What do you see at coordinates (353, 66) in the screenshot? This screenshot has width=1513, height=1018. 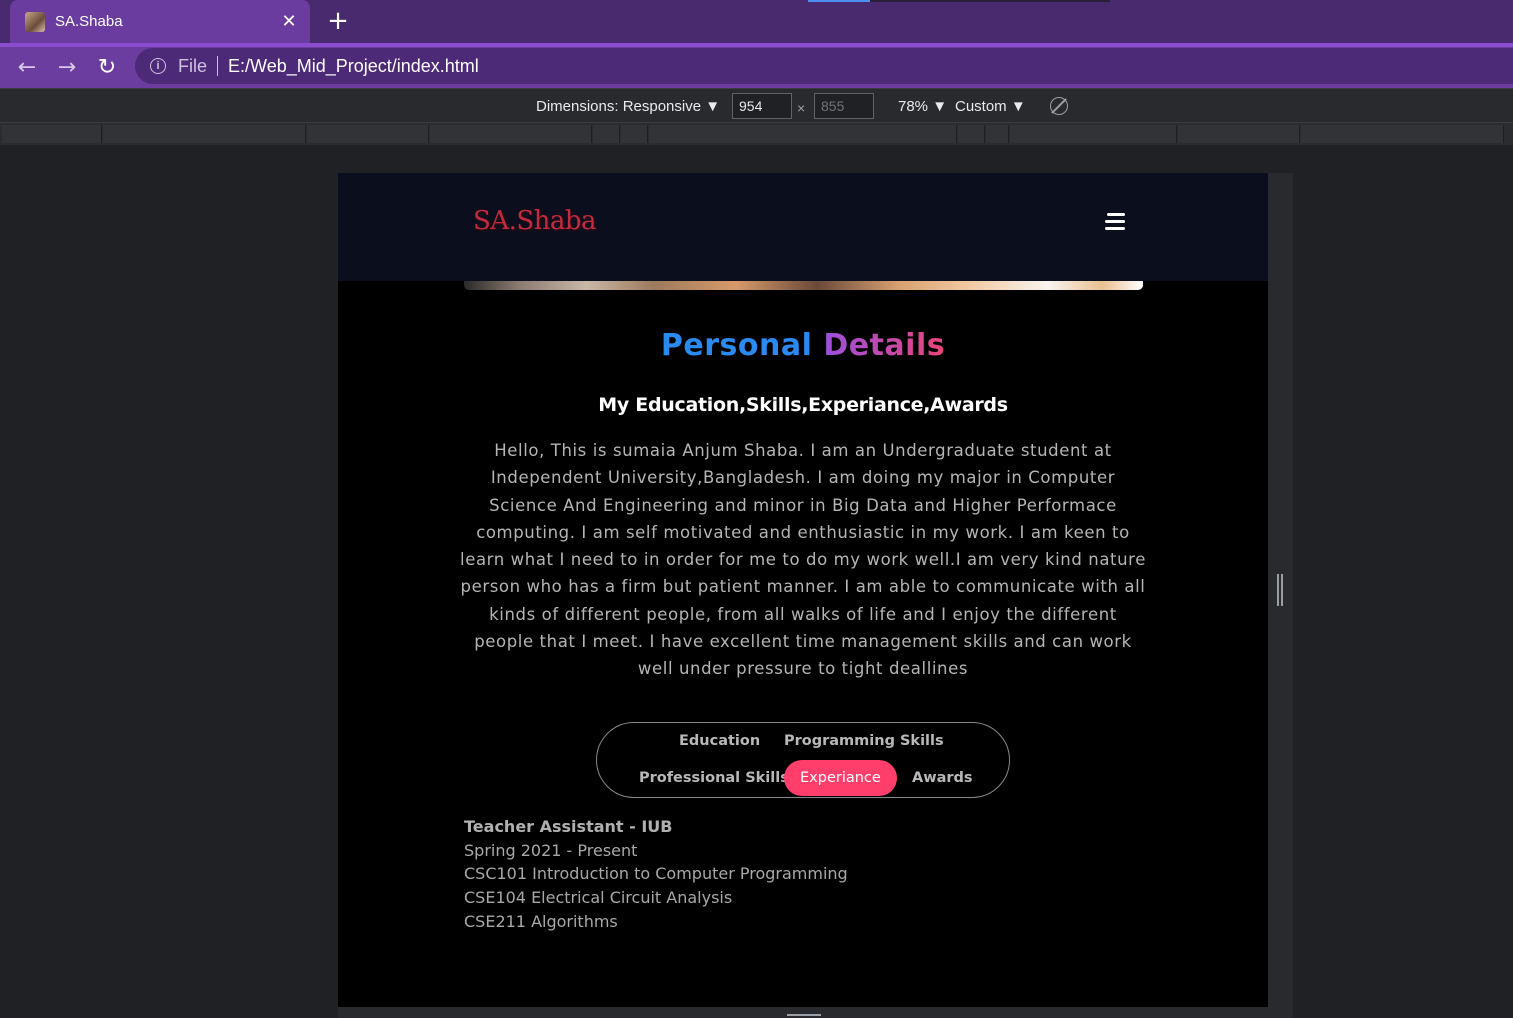 I see `url-text: E:/Web_Mid_Project/index.html` at bounding box center [353, 66].